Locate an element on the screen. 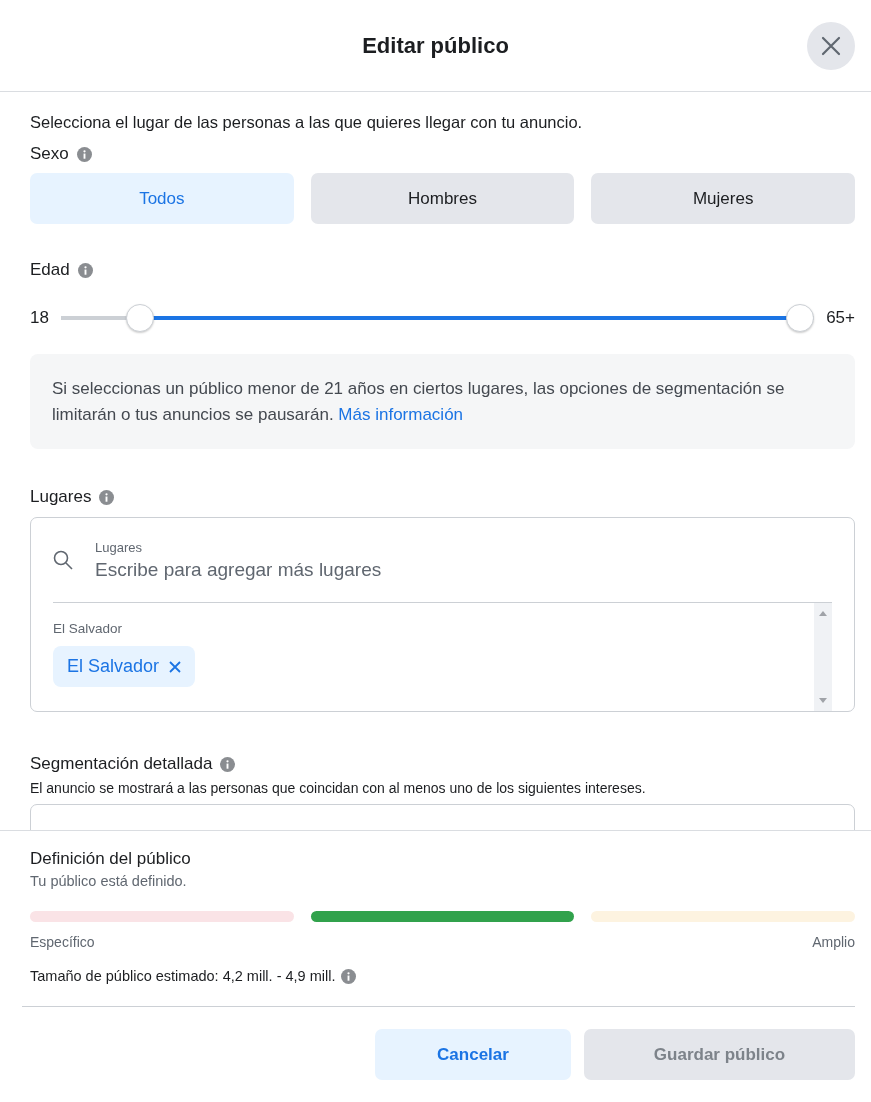 Image resolution: width=871 pixels, height=1102 pixels. scrollbar is located at coordinates (823, 657).